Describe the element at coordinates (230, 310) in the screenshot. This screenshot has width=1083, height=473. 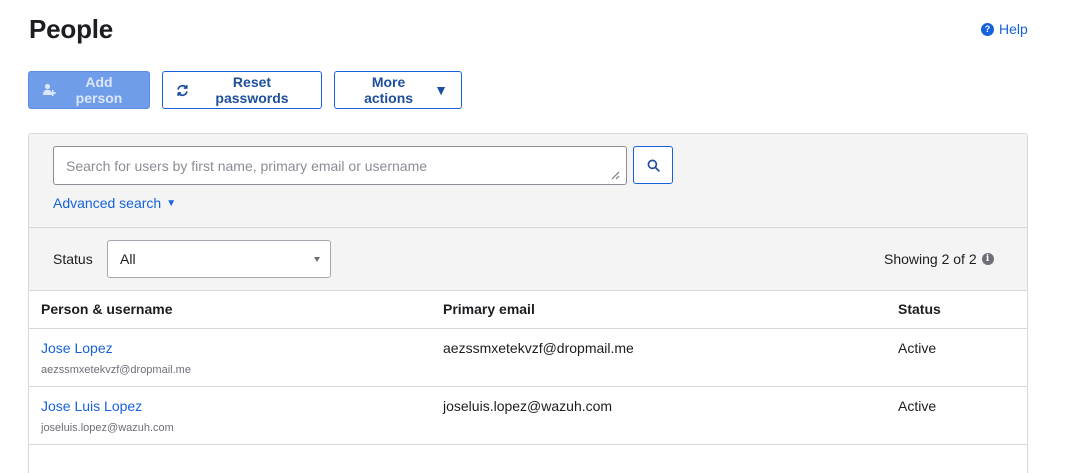
I see `column-header-person: Person & username` at that location.